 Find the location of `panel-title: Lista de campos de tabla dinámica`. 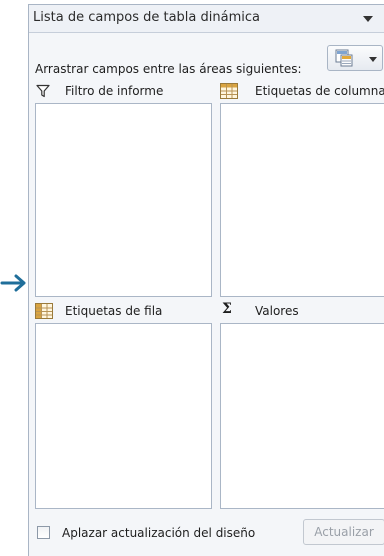

panel-title: Lista de campos de tabla dinámica is located at coordinates (146, 17).